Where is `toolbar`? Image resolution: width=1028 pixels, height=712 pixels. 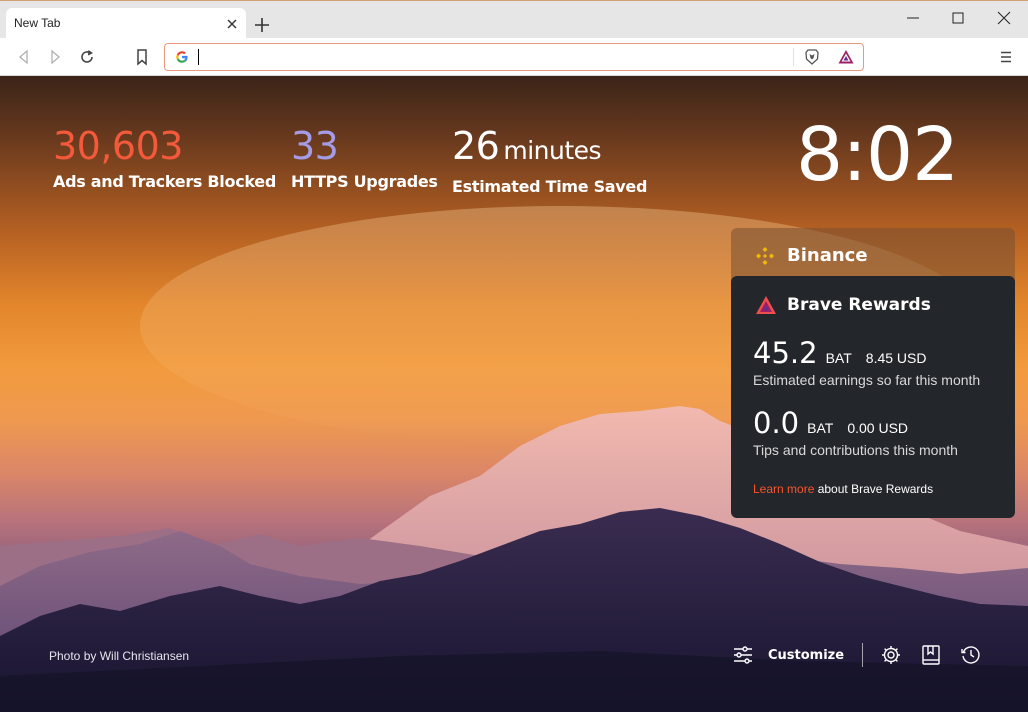 toolbar is located at coordinates (514, 57).